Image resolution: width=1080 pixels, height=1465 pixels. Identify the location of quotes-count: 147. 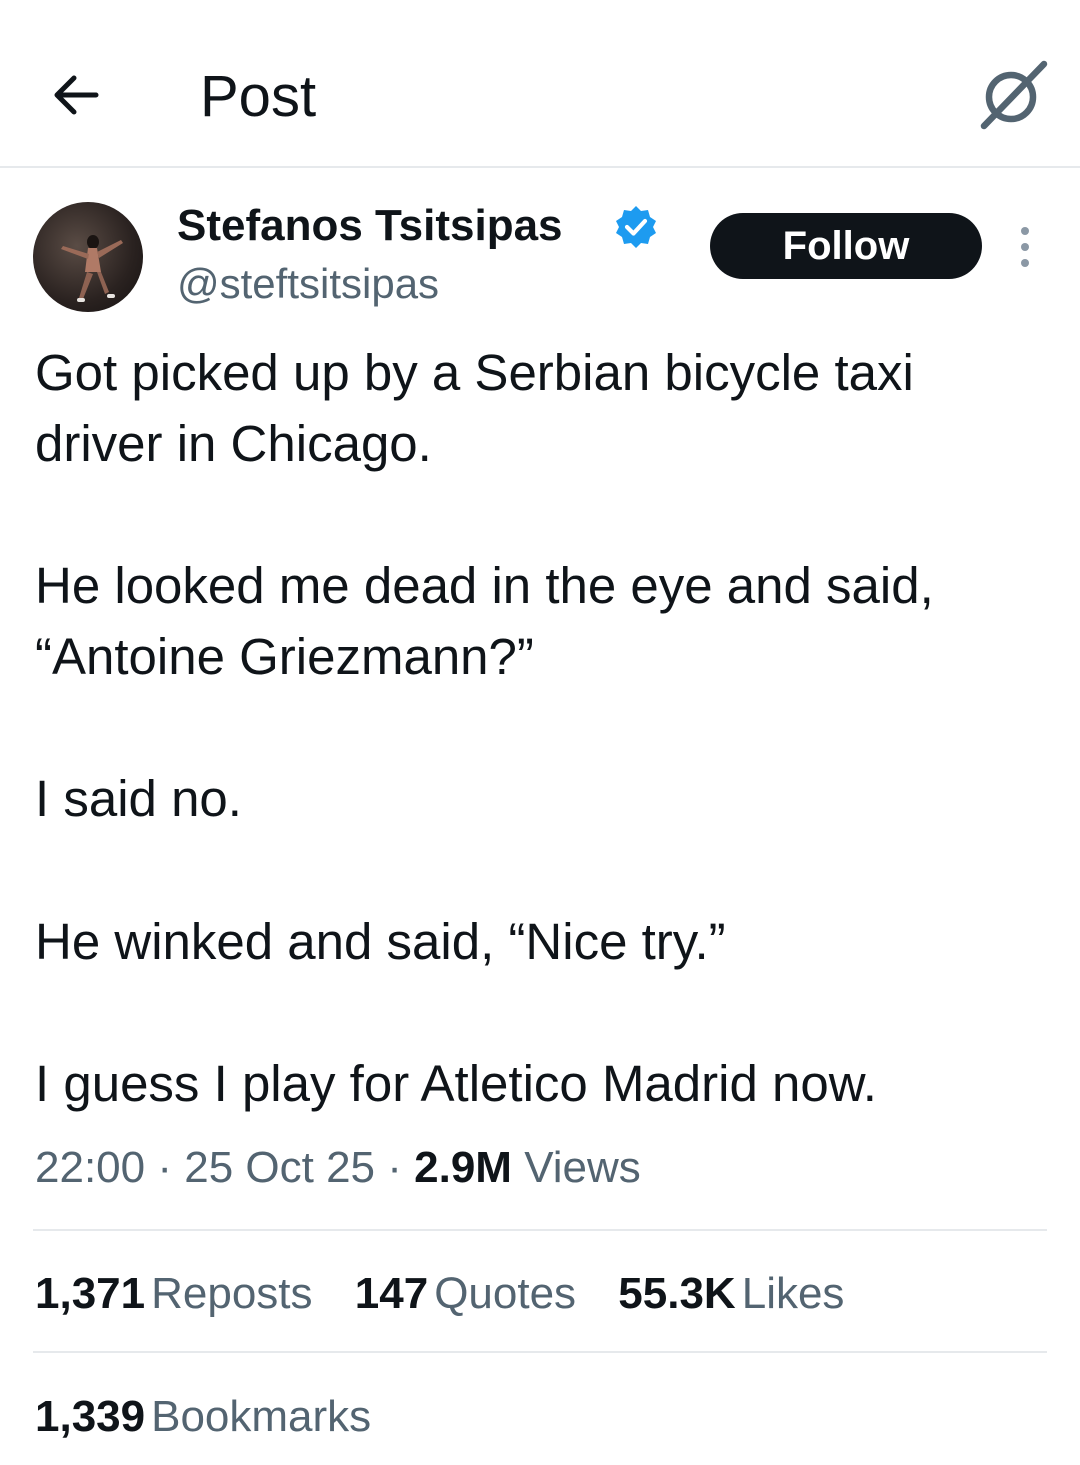
(391, 1293).